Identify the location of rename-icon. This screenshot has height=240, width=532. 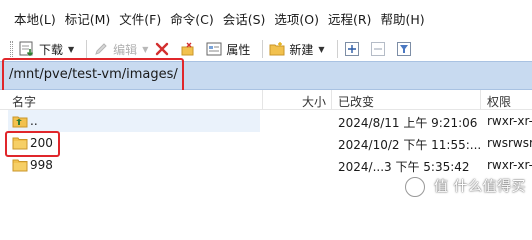
(188, 49).